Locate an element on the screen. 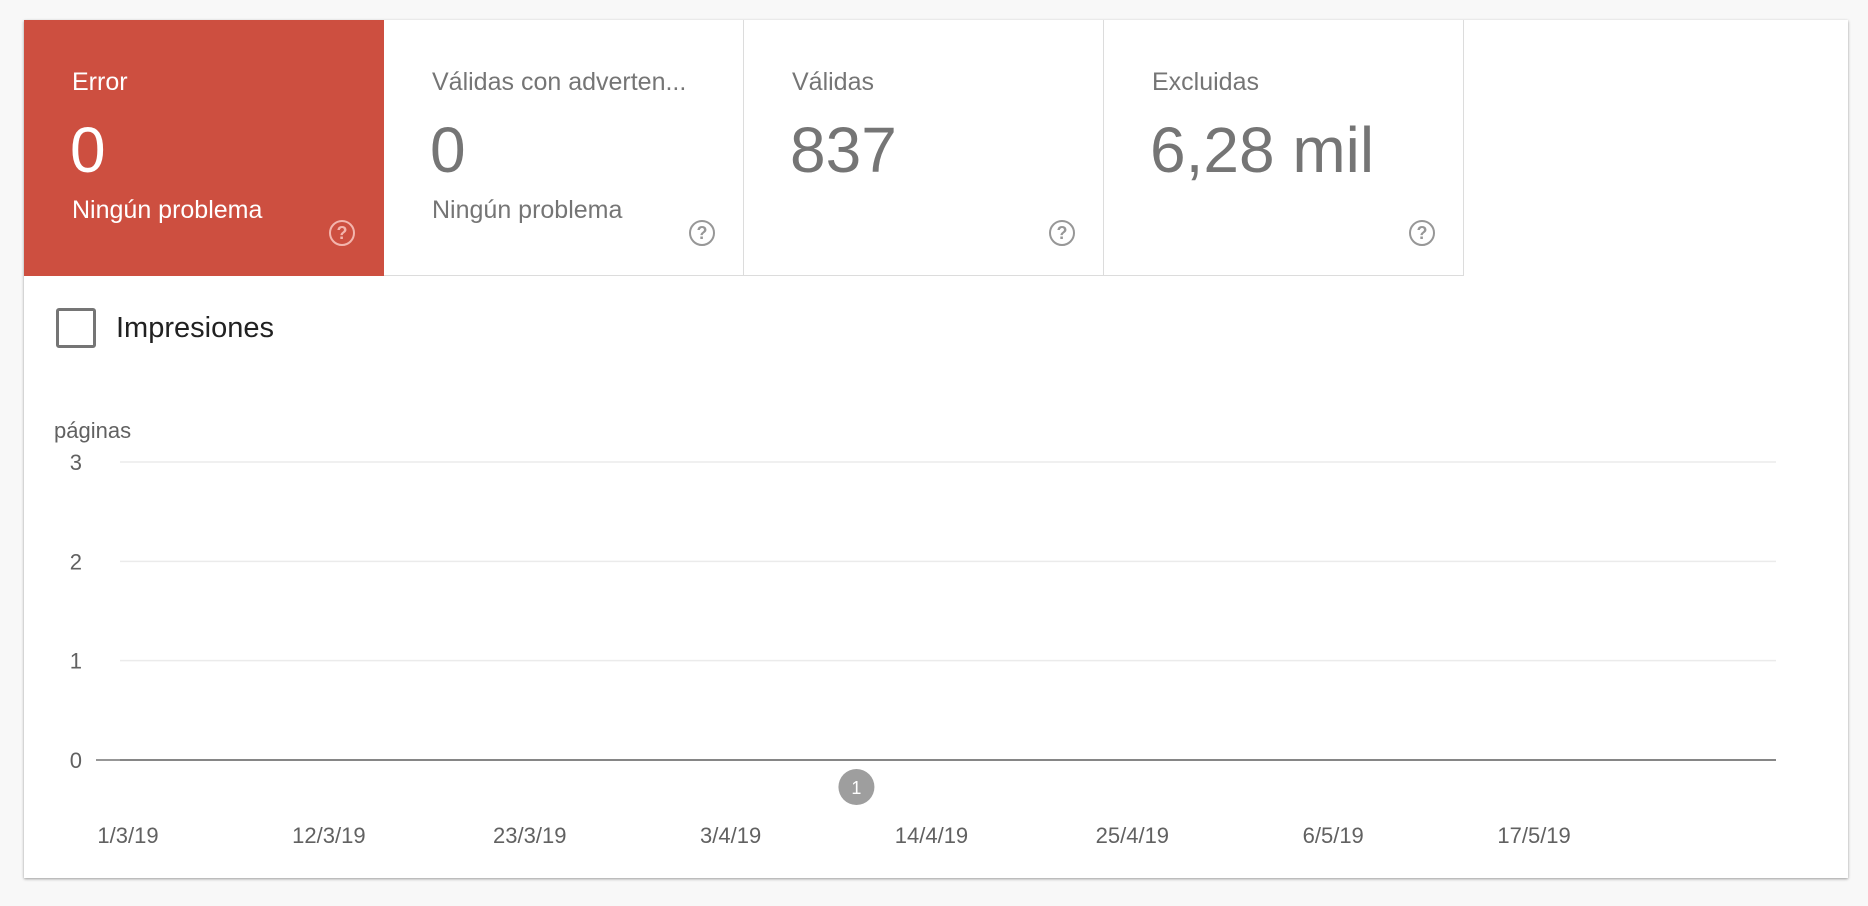 Image resolution: width=1868 pixels, height=906 pixels. x-tick-label: 14/4/19 is located at coordinates (931, 835).